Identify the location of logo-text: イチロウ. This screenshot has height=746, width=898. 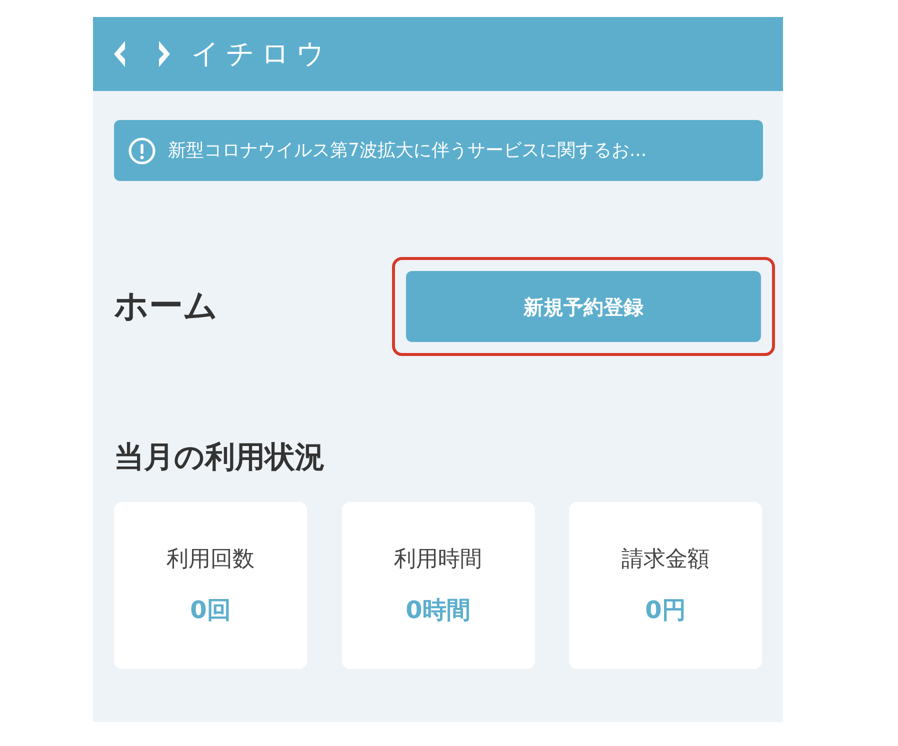
(261, 54).